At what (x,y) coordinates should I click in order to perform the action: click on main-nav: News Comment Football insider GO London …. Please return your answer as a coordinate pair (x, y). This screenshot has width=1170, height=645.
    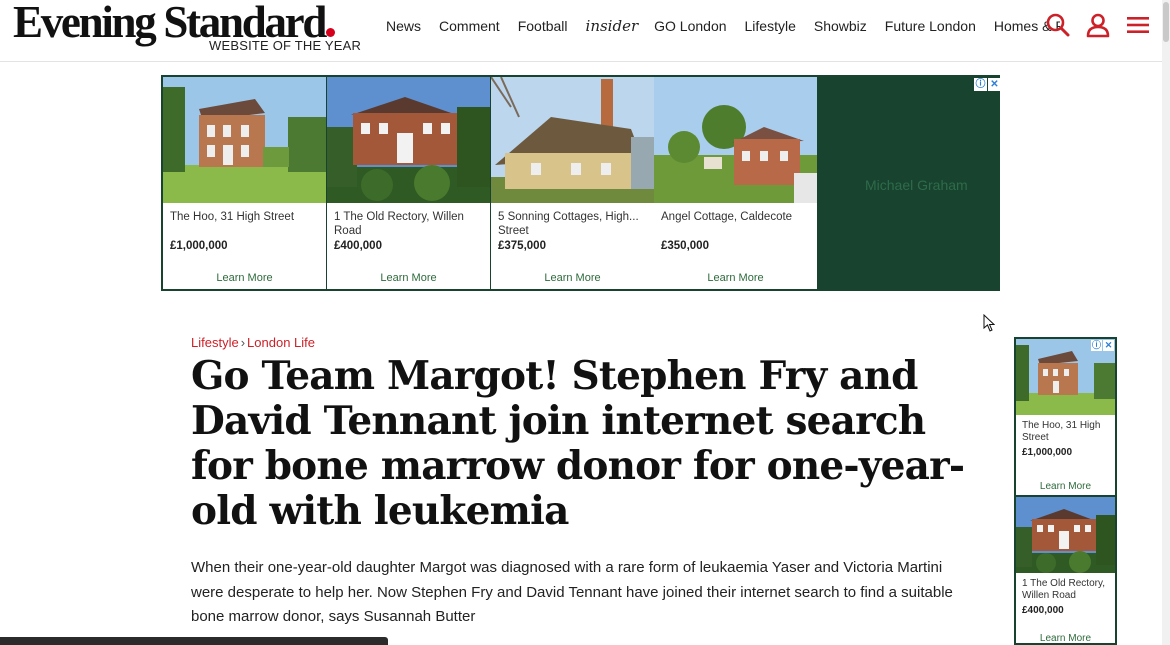
    Looking at the image, I should click on (723, 26).